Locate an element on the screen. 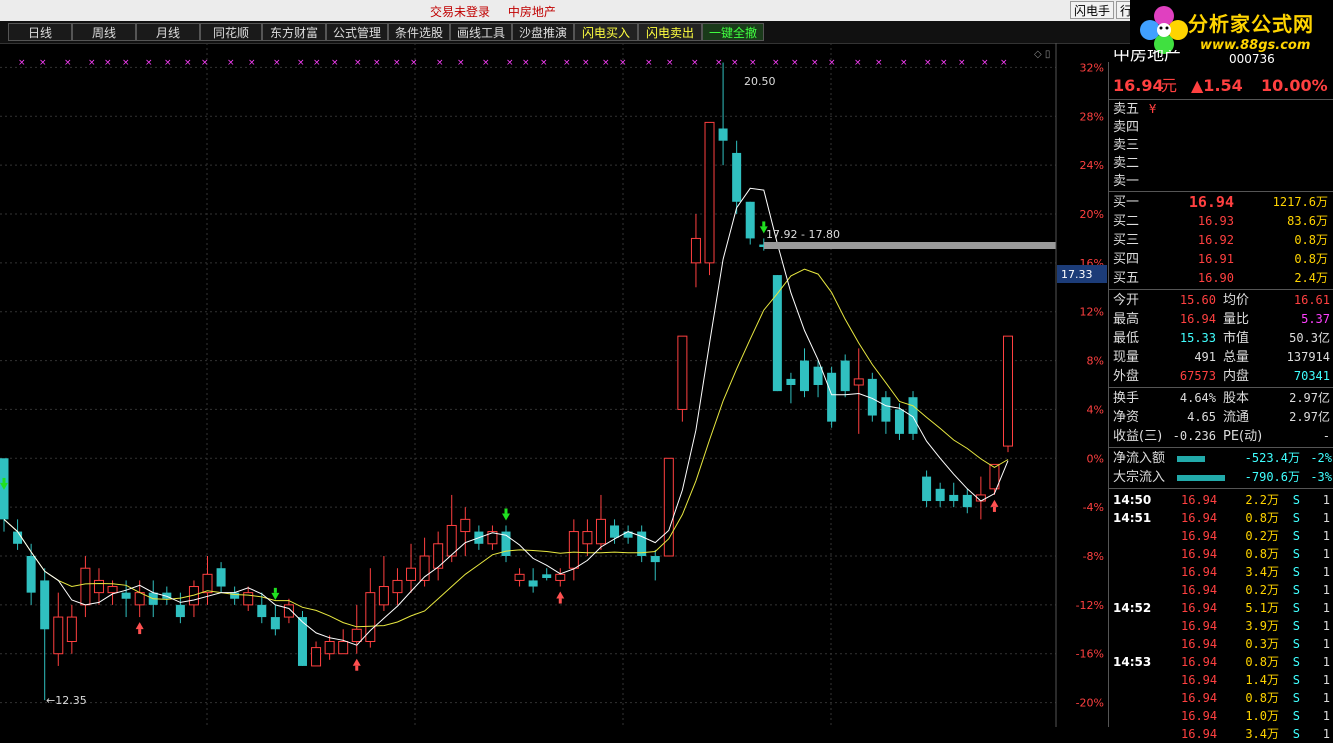 The width and height of the screenshot is (1333, 743). toolbar-button-11: 一键全撤 is located at coordinates (733, 32).